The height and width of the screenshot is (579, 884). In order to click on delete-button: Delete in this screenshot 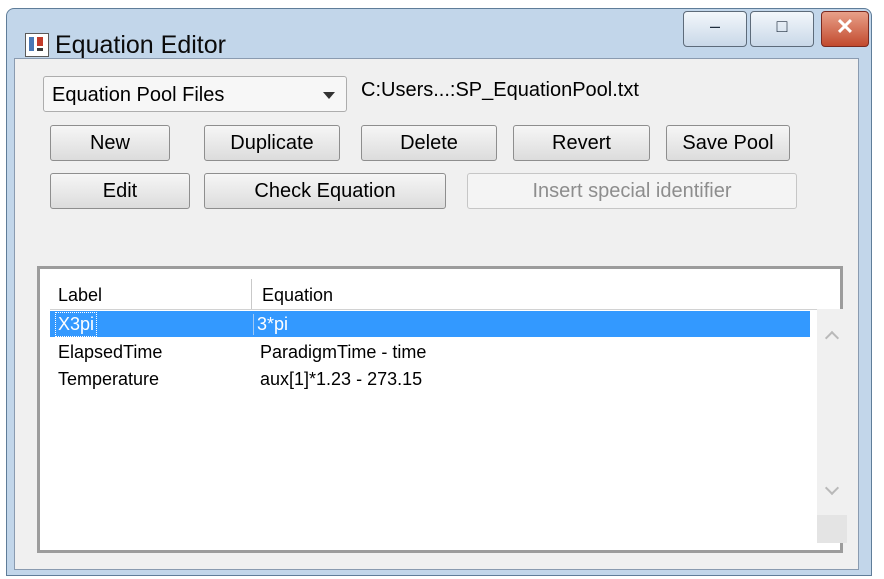, I will do `click(429, 143)`.